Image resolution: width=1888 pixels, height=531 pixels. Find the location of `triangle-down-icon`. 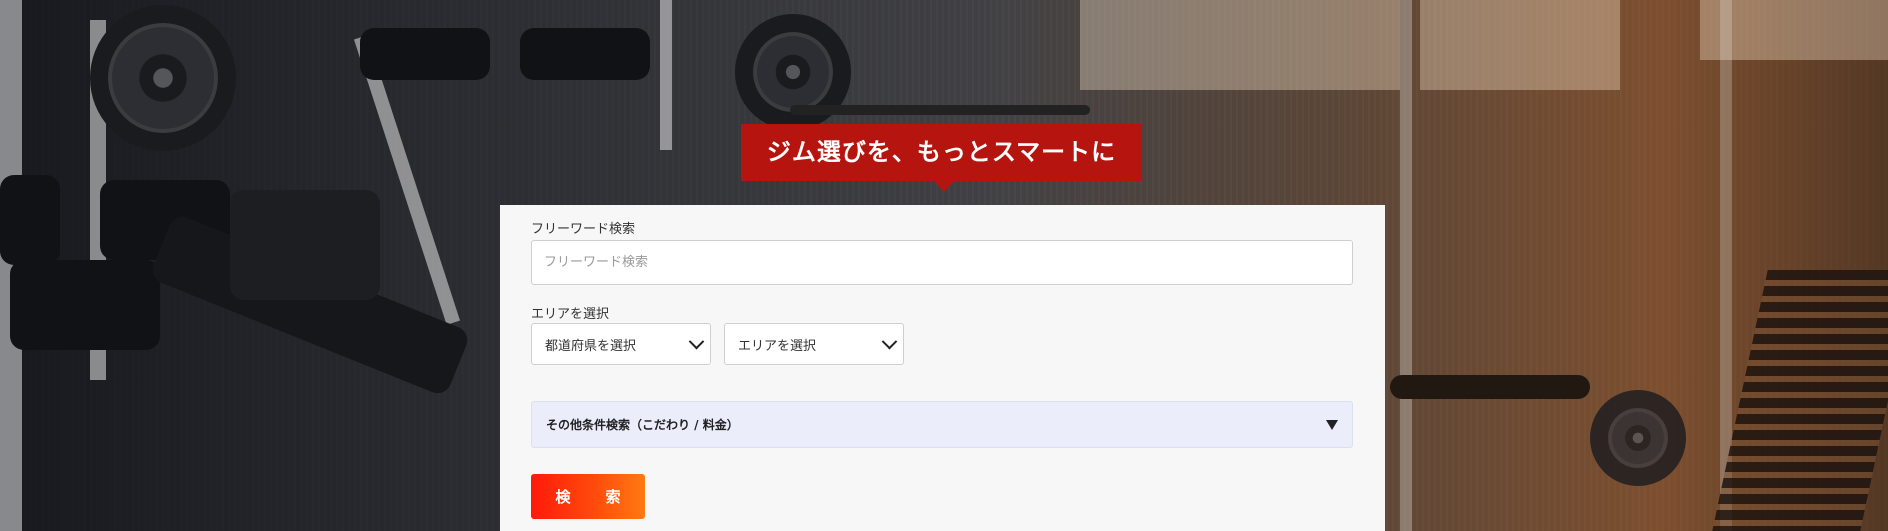

triangle-down-icon is located at coordinates (1332, 424).